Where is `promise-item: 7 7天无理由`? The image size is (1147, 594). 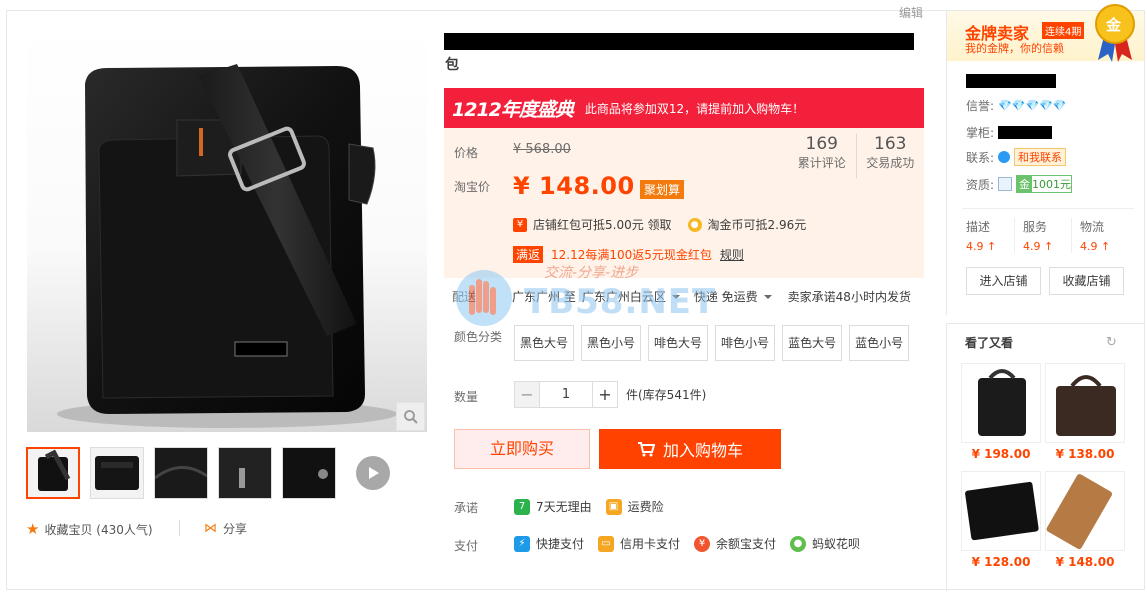
promise-item: 7 7天无理由 is located at coordinates (553, 506).